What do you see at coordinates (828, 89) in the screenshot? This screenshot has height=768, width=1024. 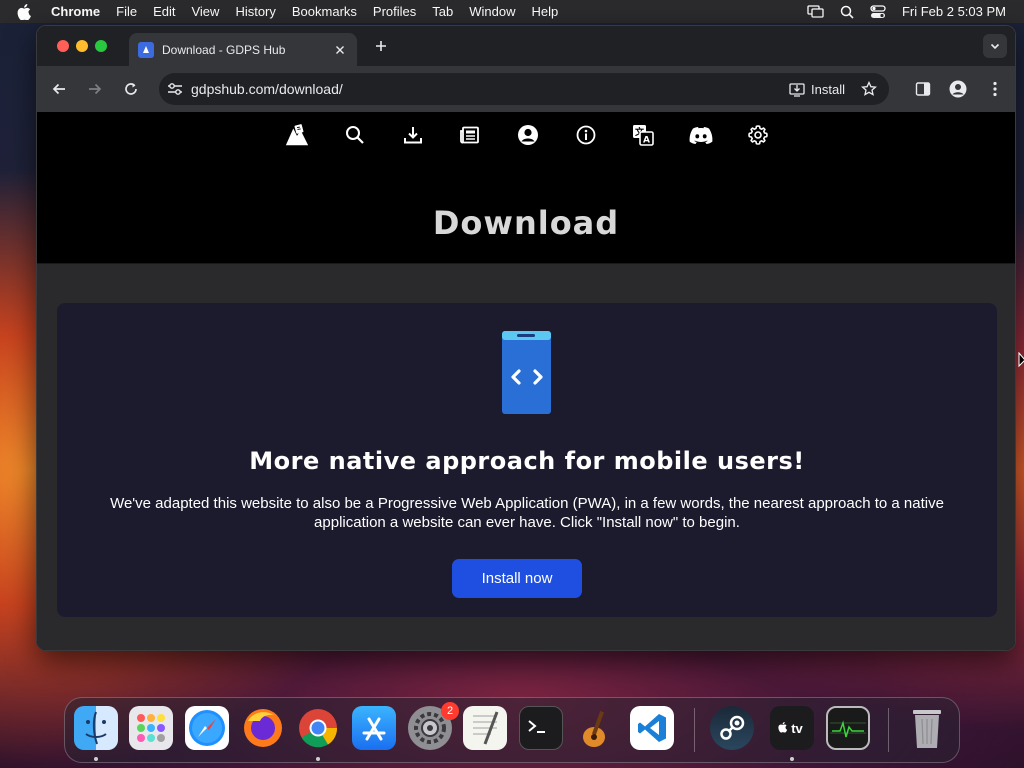 I see `install-app-label: Install` at bounding box center [828, 89].